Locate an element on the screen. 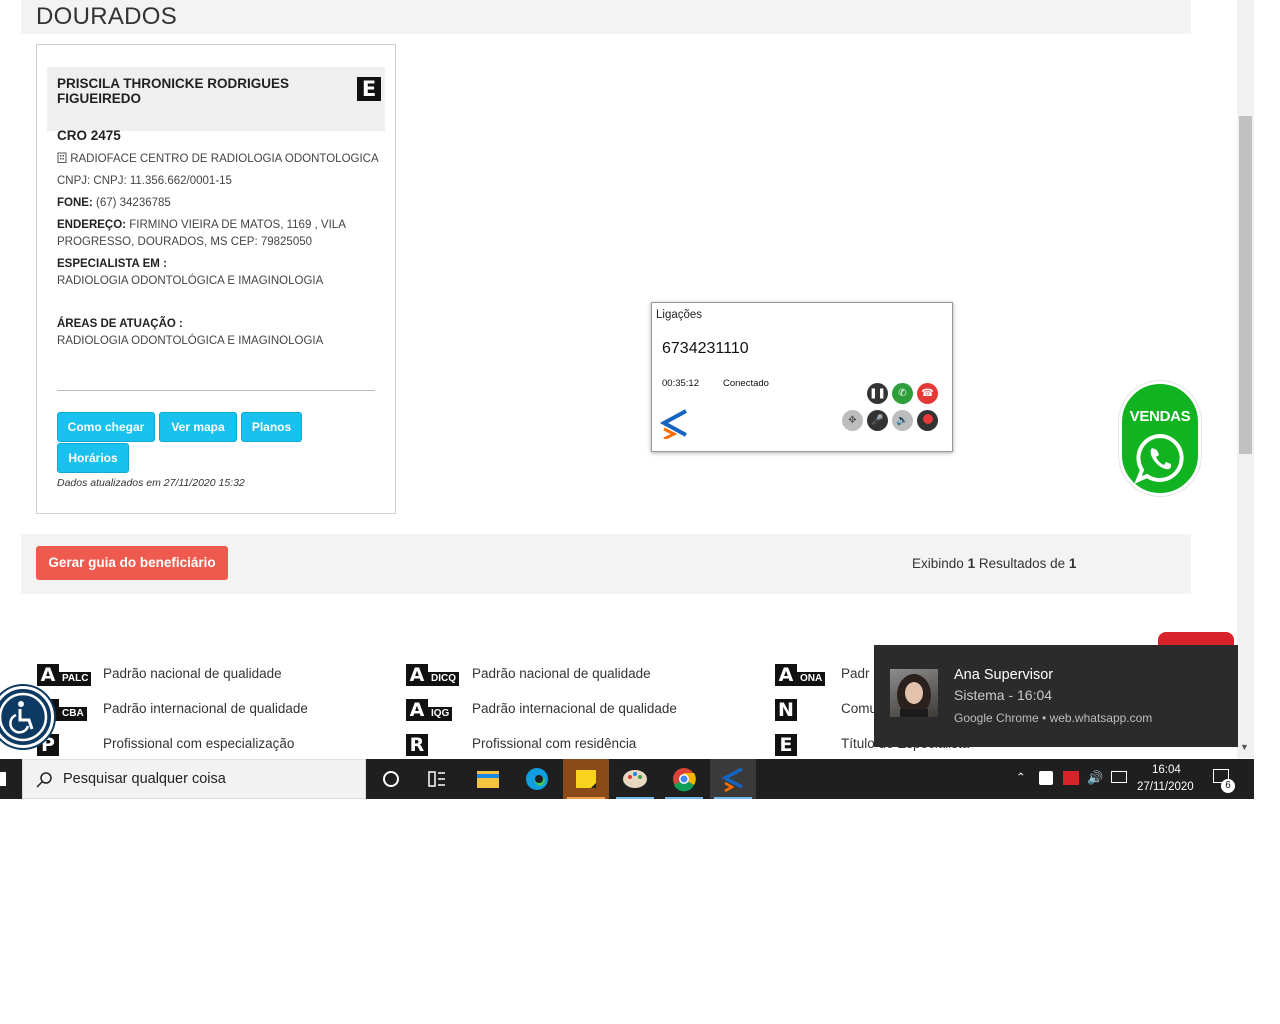 This screenshot has height=1024, width=1280. results-total: 1 is located at coordinates (1072, 563).